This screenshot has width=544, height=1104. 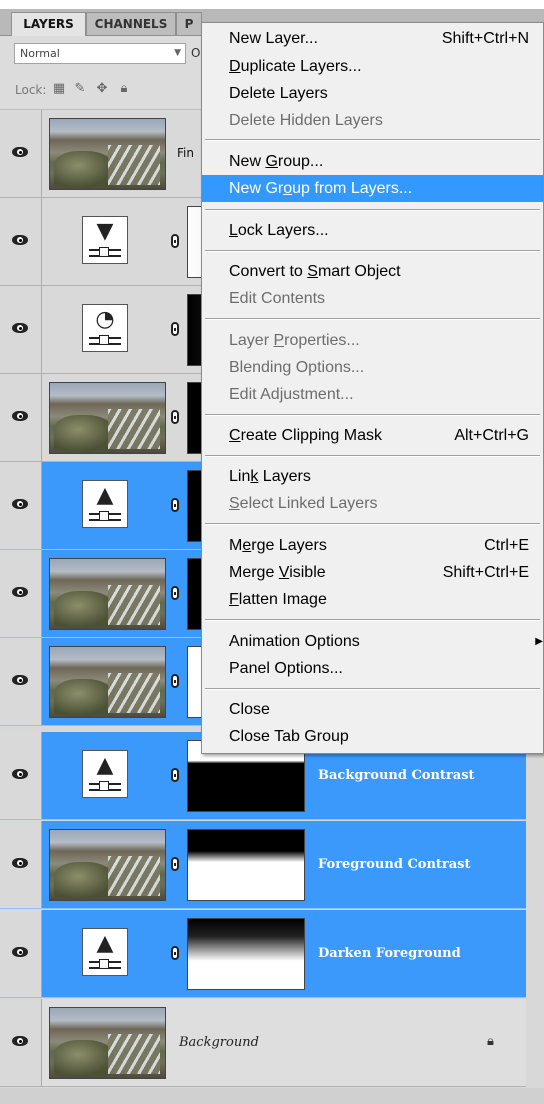 I want to click on lock-transparent-icon: ▦, so click(x=59, y=89).